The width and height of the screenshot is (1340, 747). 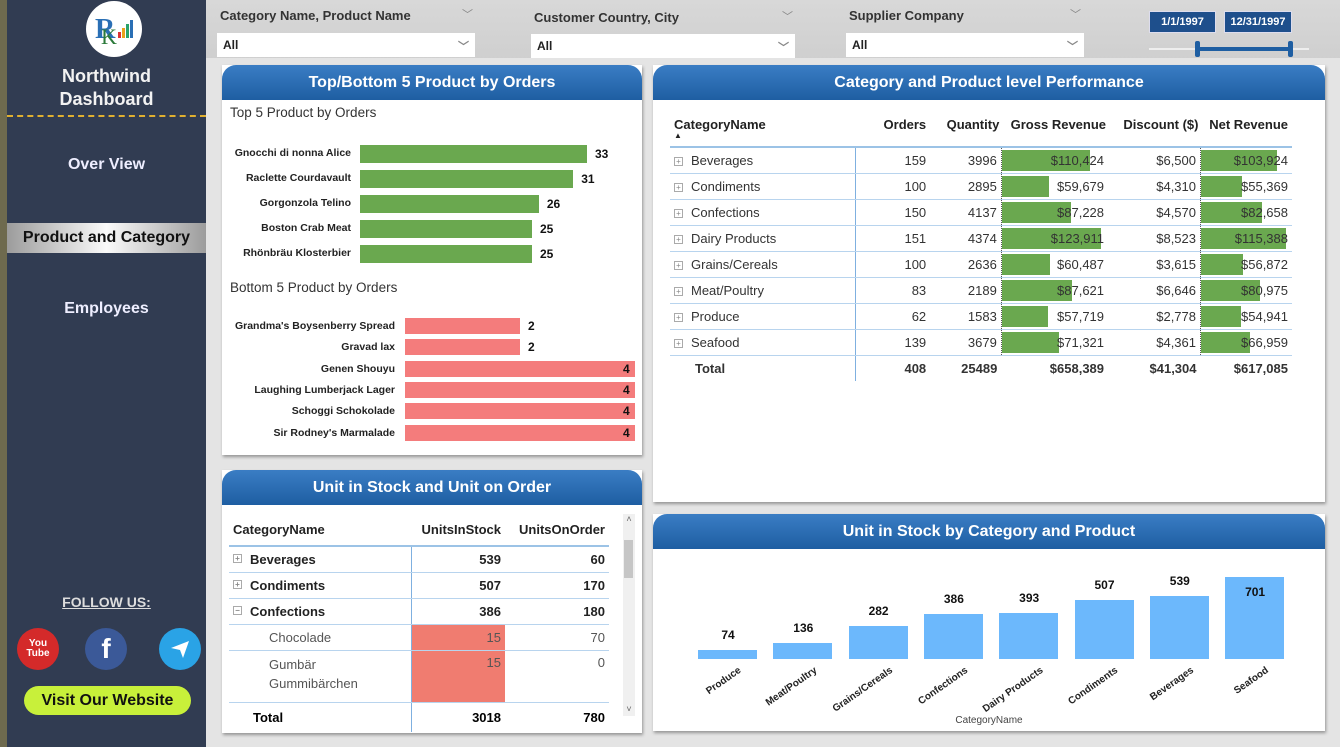 What do you see at coordinates (531, 326) in the screenshot?
I see `bar-value: 2` at bounding box center [531, 326].